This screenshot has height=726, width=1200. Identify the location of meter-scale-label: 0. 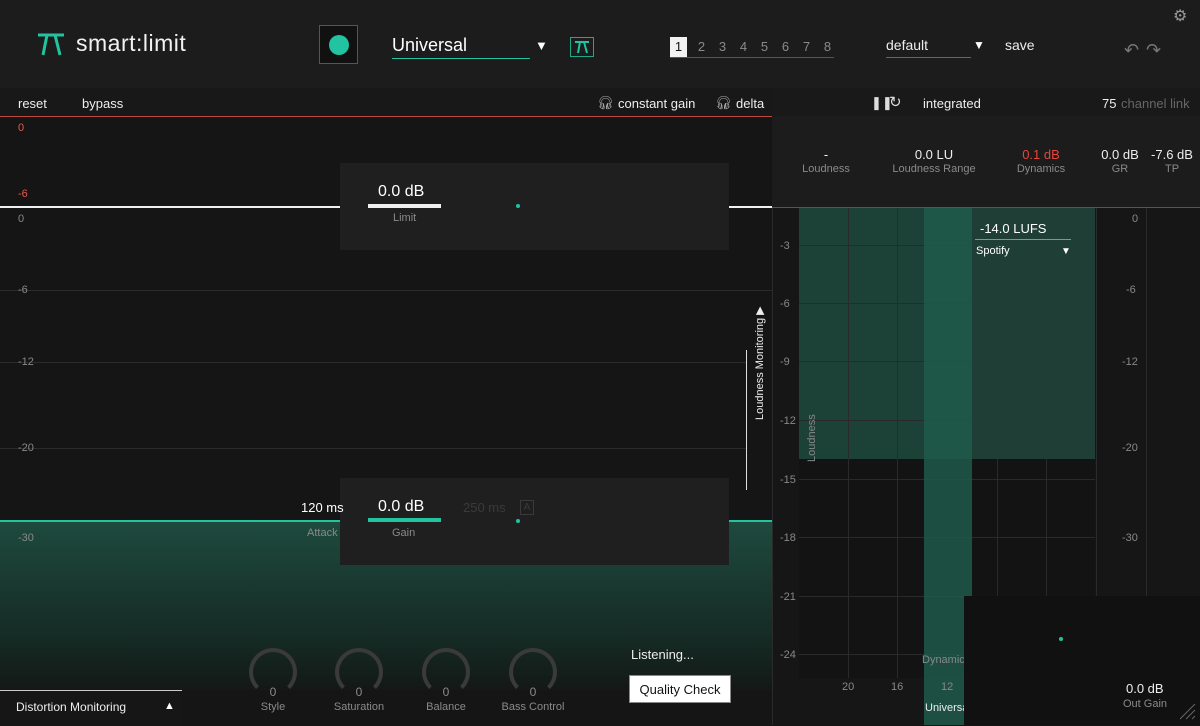
(1135, 219).